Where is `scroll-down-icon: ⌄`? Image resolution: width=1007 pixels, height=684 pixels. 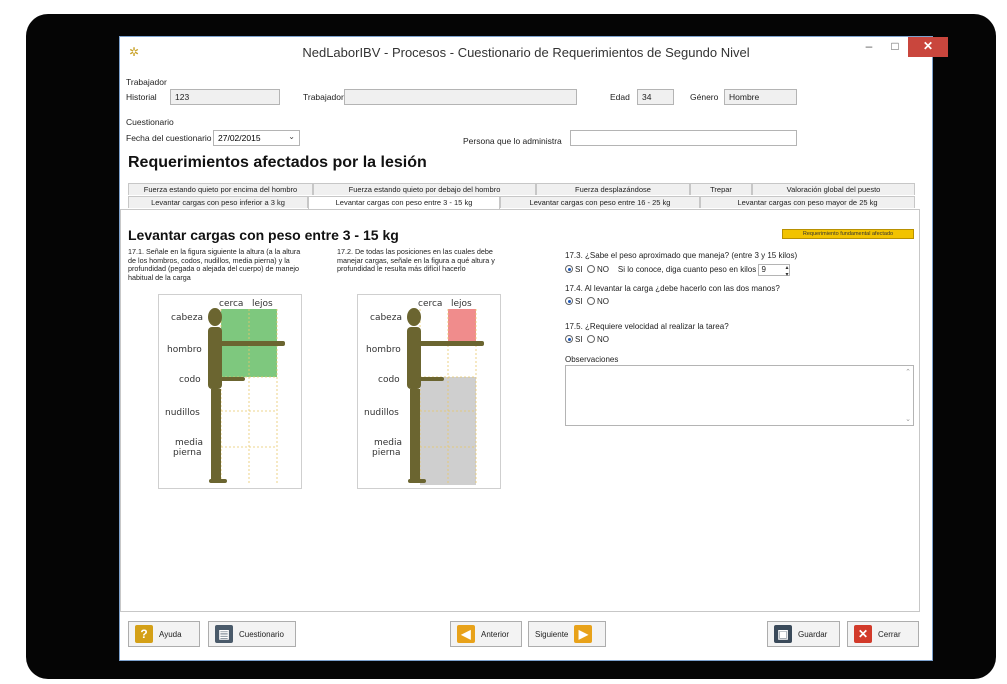 scroll-down-icon: ⌄ is located at coordinates (908, 419).